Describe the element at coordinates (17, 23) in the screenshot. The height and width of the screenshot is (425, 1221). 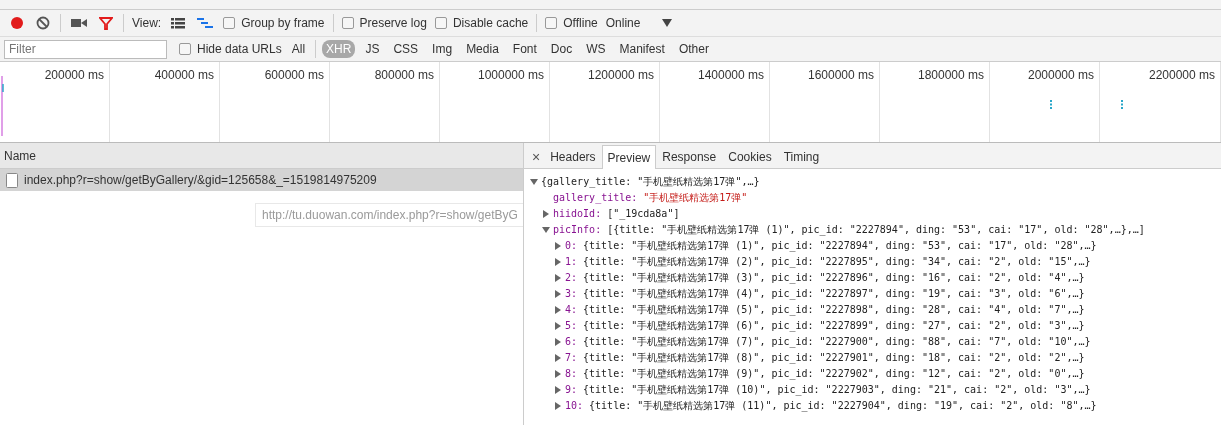
I see `record-button` at that location.